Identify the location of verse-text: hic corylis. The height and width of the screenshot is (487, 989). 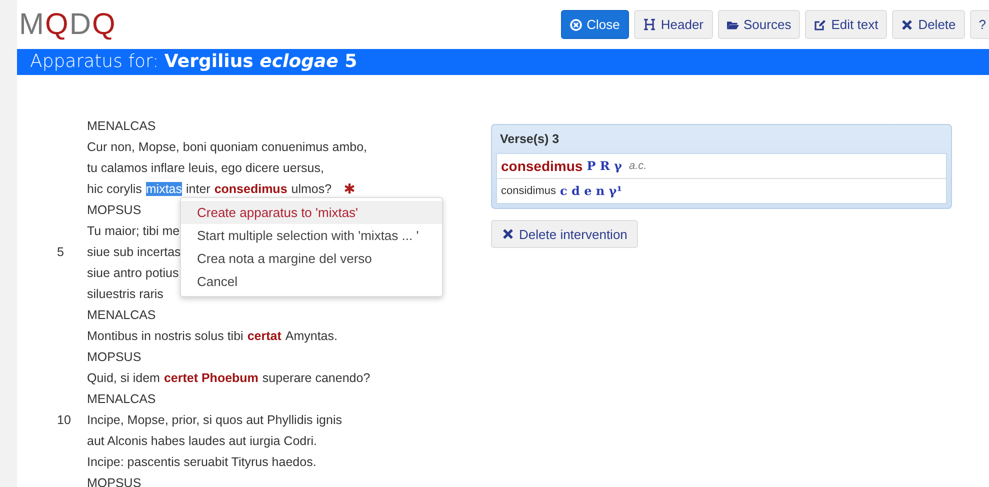
(114, 189).